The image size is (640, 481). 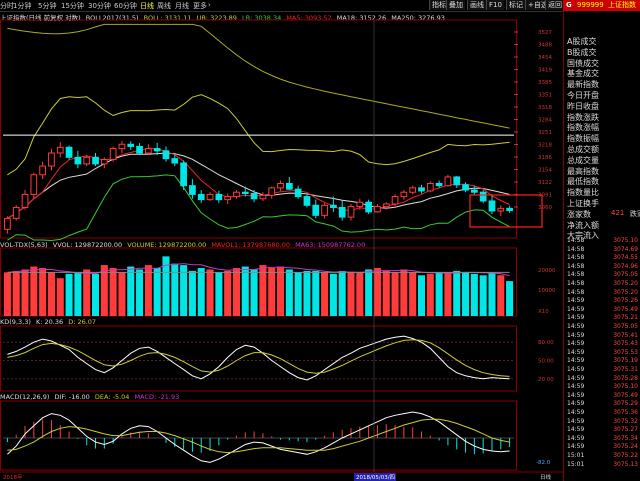 I want to click on trade-price: 3075.41, so click(x=625, y=335).